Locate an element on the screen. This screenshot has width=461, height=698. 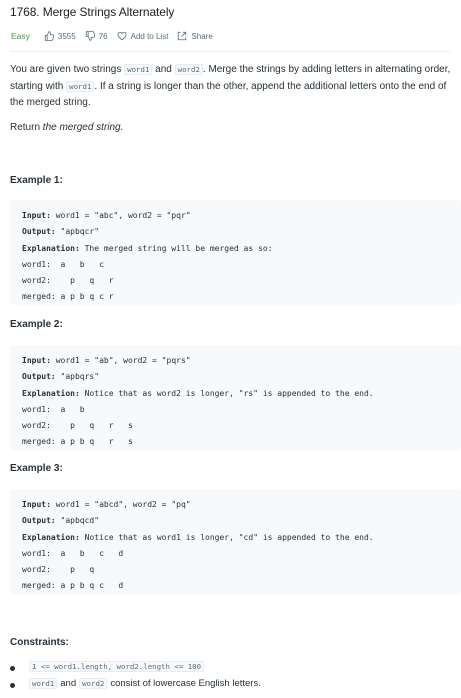
example-word1-line: word1: a b c d is located at coordinates (73, 553).